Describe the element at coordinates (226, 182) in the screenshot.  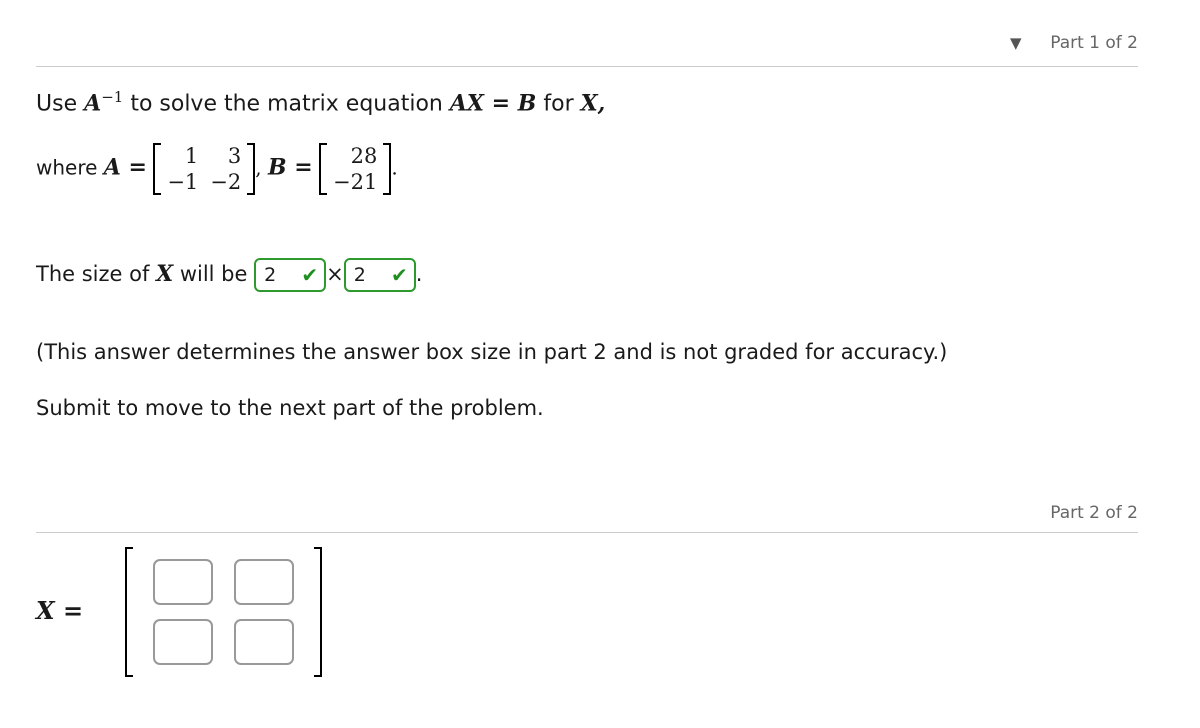
I see `a-22: −2` at that location.